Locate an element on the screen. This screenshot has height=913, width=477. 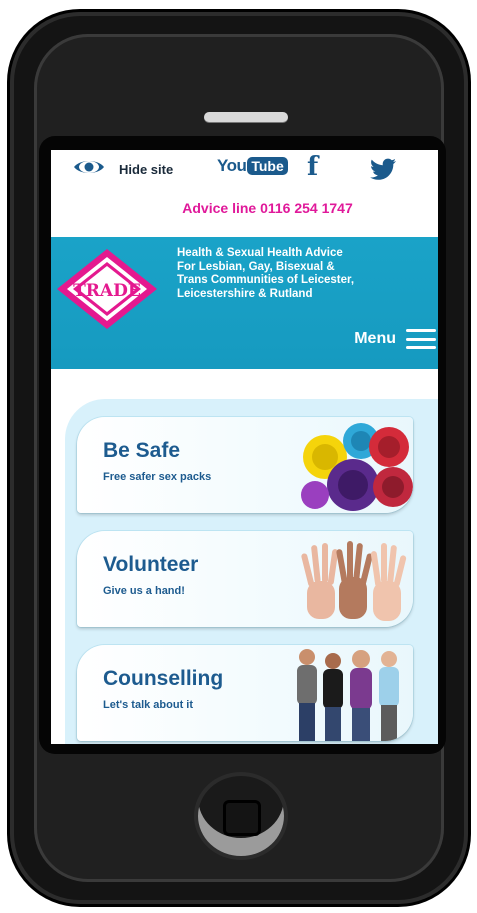
youtube-icon: You Tube is located at coordinates (252, 166).